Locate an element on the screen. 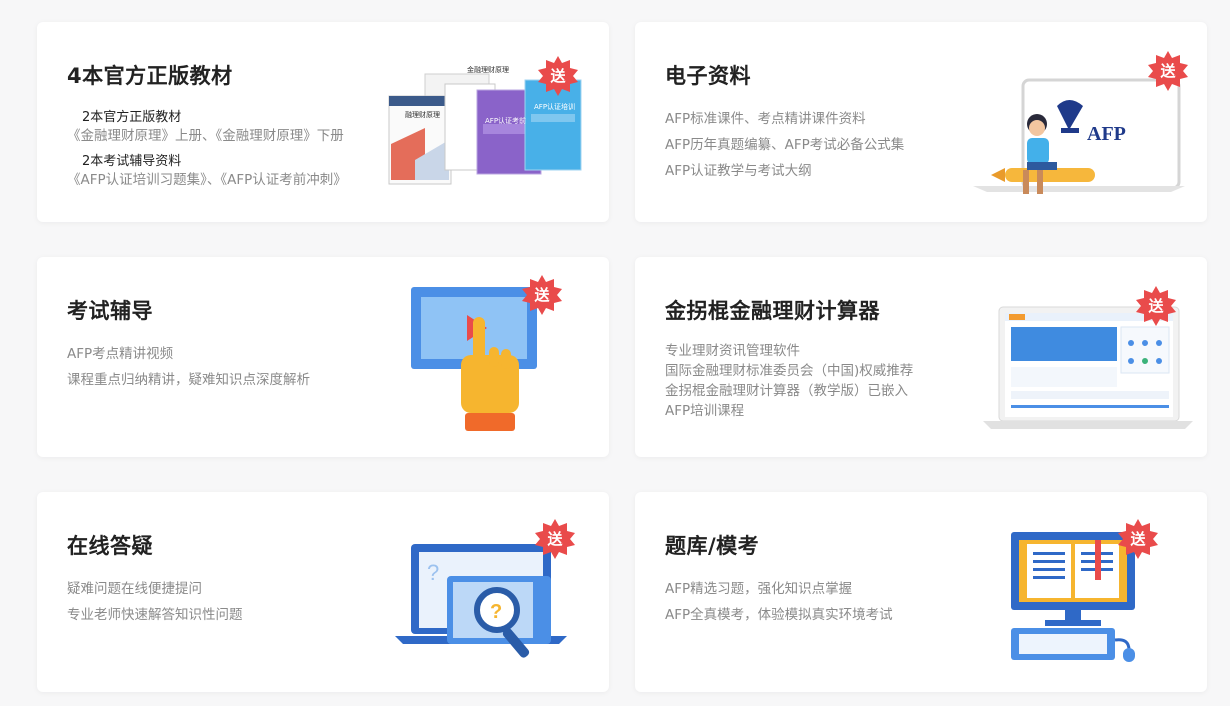 The width and height of the screenshot is (1230, 706). card-title: 在线答疑 is located at coordinates (110, 546).